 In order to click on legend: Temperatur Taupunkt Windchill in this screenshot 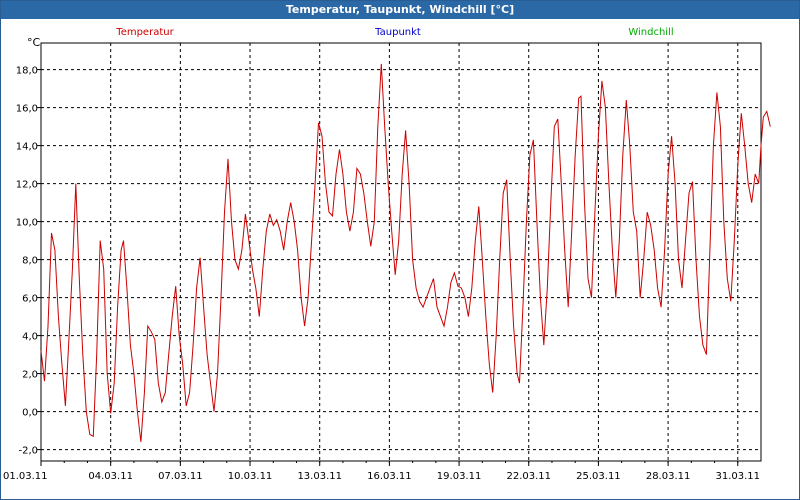, I will do `click(394, 32)`.